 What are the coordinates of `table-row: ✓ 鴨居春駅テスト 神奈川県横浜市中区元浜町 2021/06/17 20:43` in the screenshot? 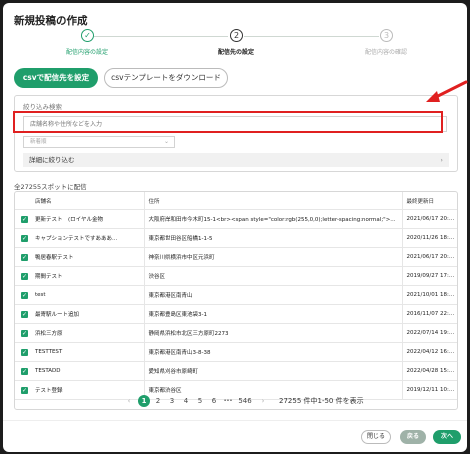 It's located at (236, 257).